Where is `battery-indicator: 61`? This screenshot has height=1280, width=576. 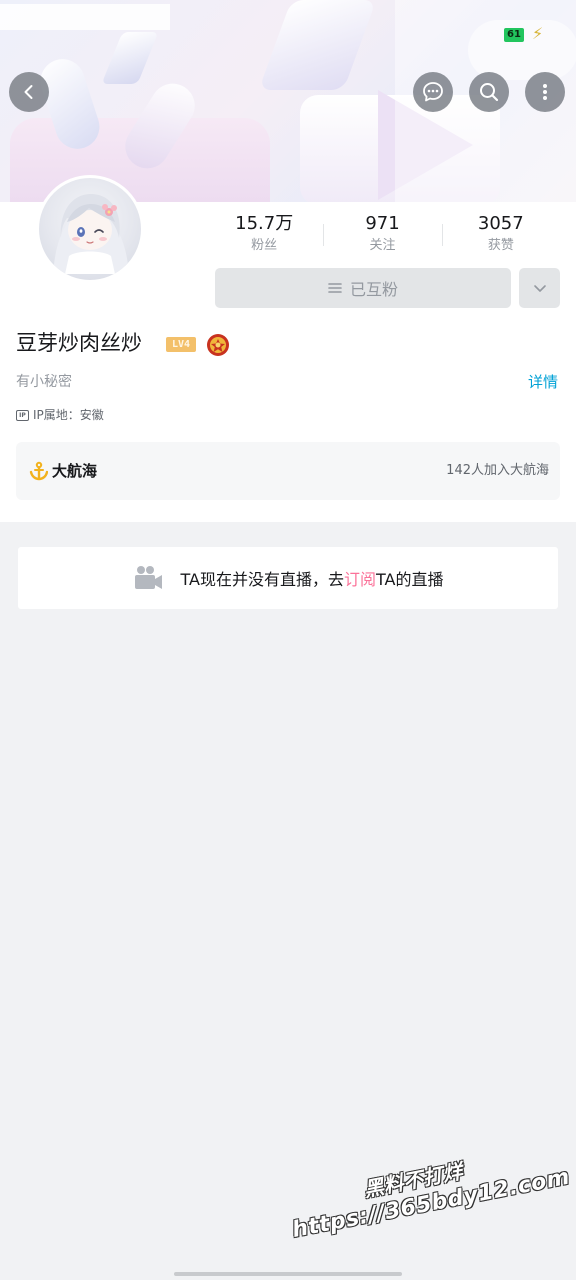 battery-indicator: 61 is located at coordinates (514, 35).